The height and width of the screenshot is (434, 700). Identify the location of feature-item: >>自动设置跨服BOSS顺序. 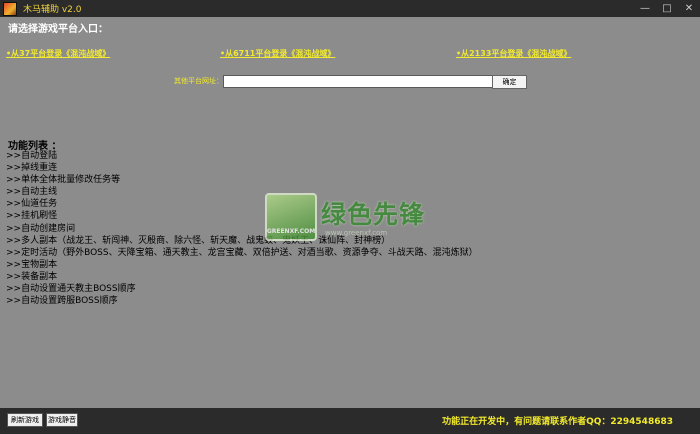
(62, 301).